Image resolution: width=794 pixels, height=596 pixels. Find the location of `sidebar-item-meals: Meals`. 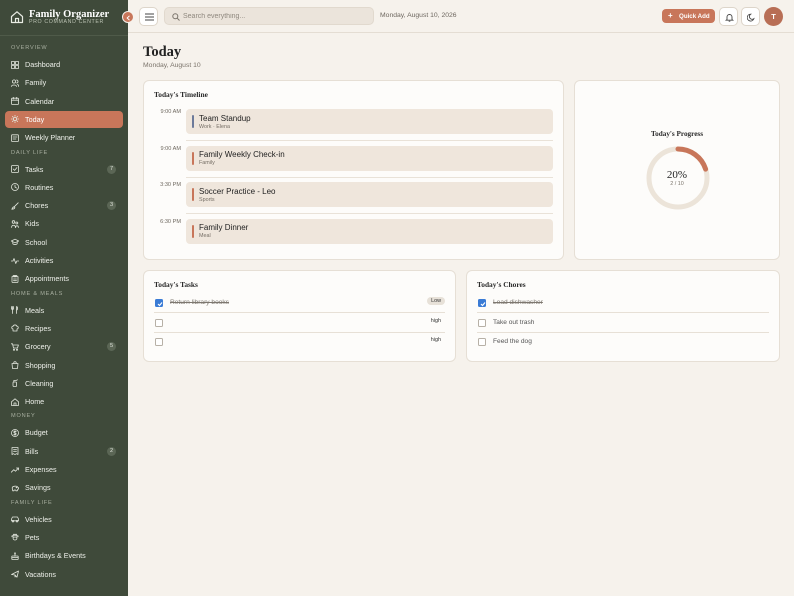

sidebar-item-meals: Meals is located at coordinates (64, 310).